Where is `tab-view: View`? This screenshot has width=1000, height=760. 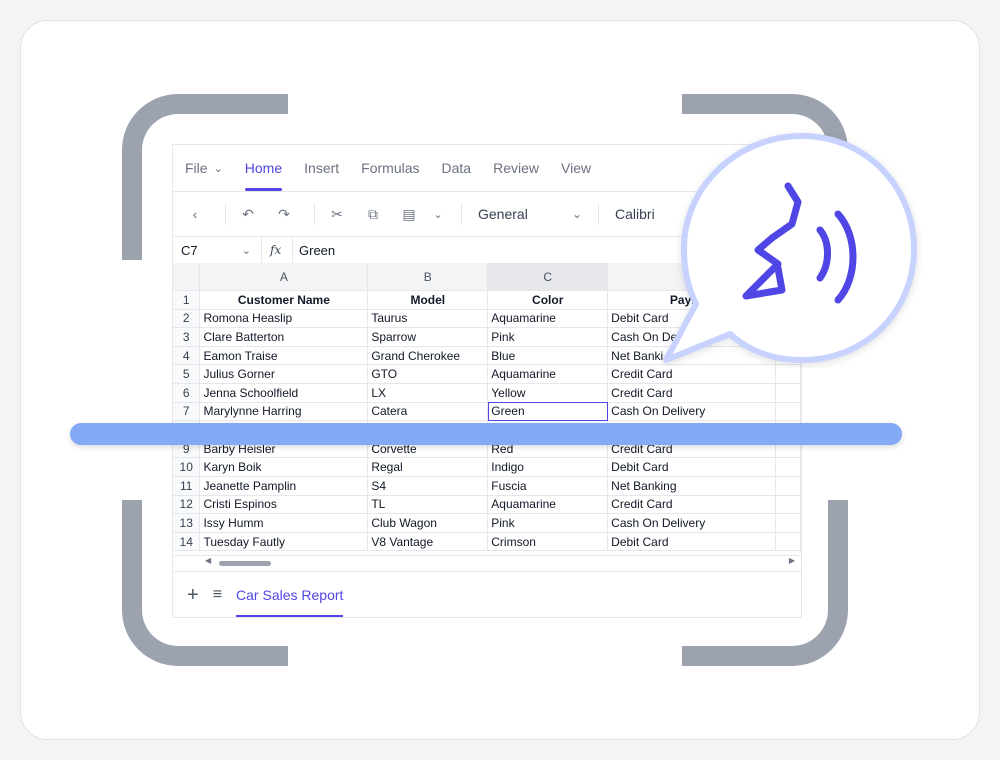
tab-view: View is located at coordinates (576, 168).